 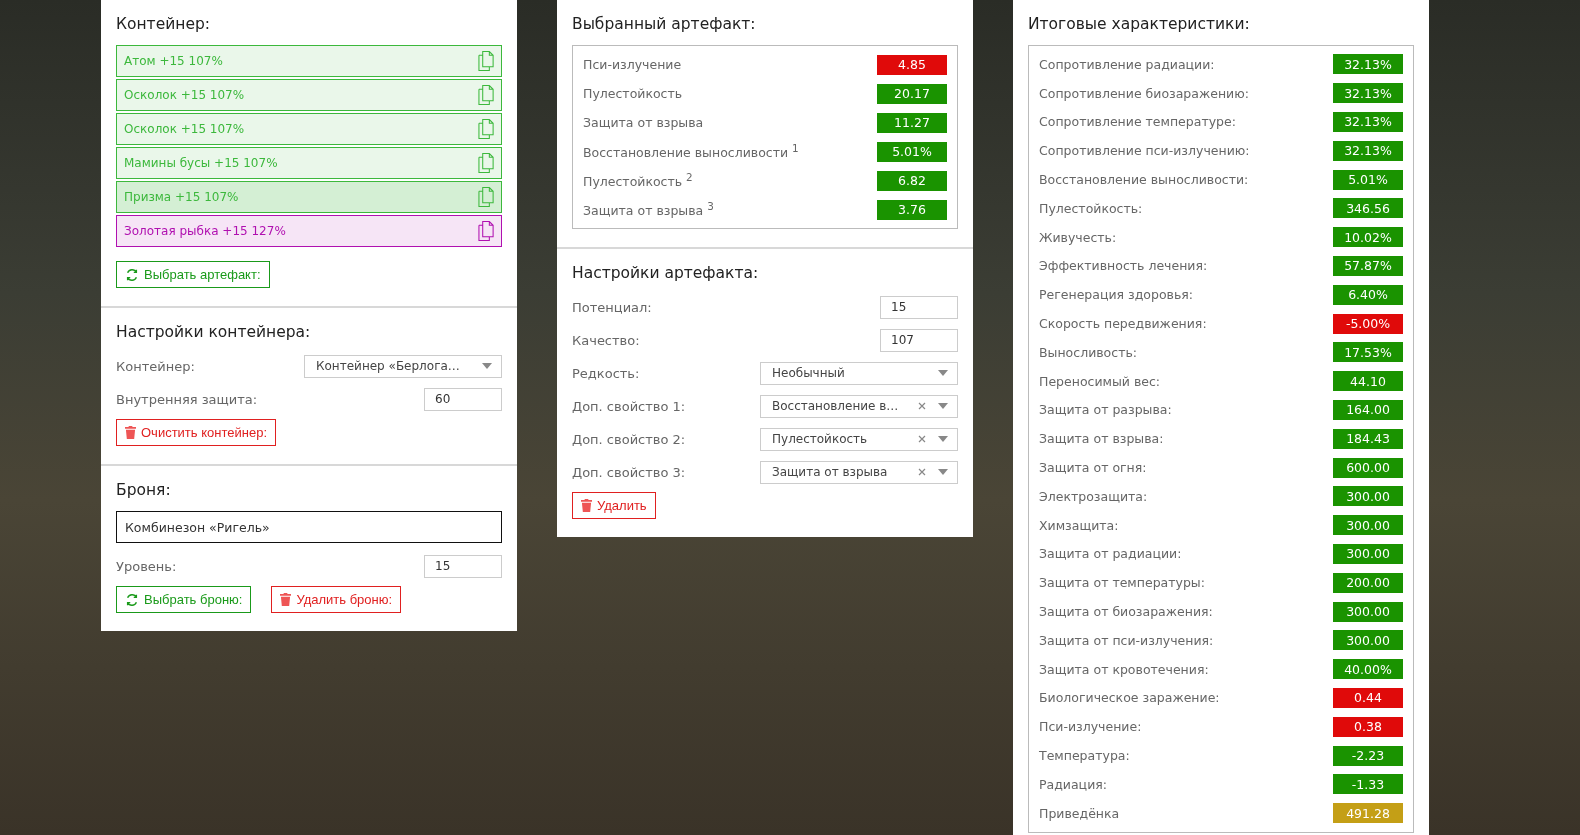 I want to click on field-label: Доп. свойство 3:, so click(x=629, y=472).